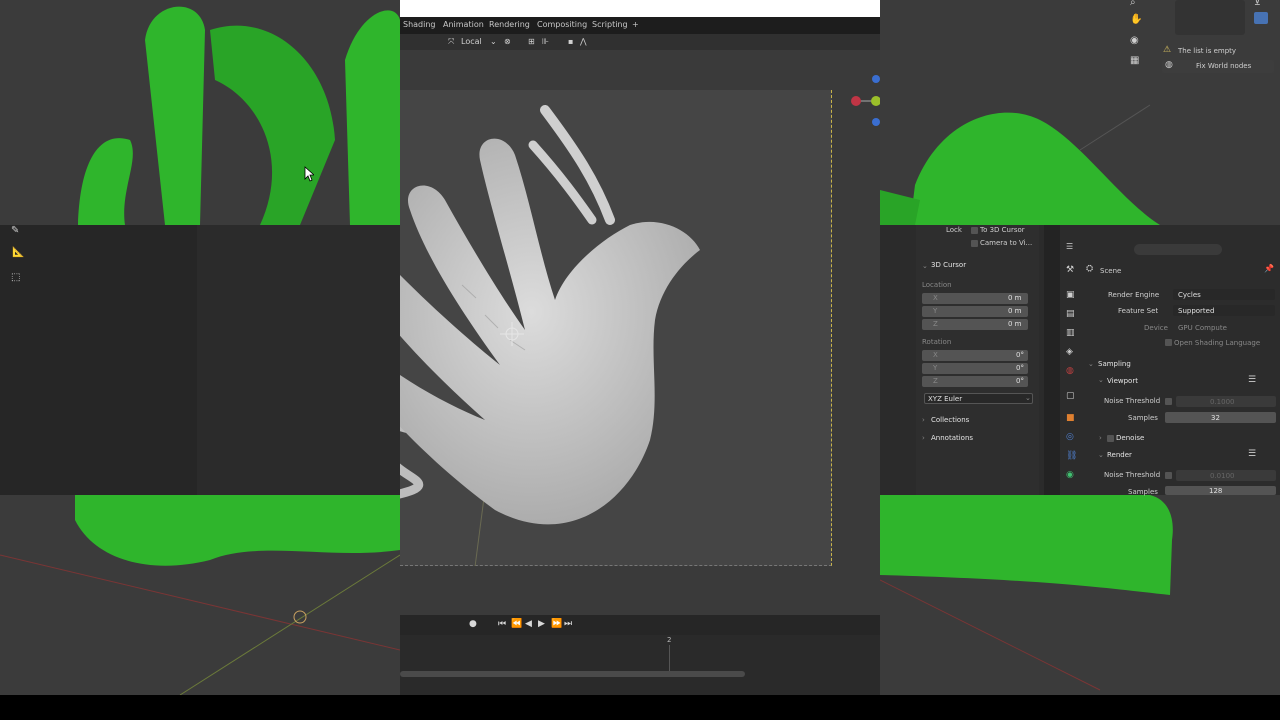  I want to click on play-reverse-icon: ◀, so click(528, 624).